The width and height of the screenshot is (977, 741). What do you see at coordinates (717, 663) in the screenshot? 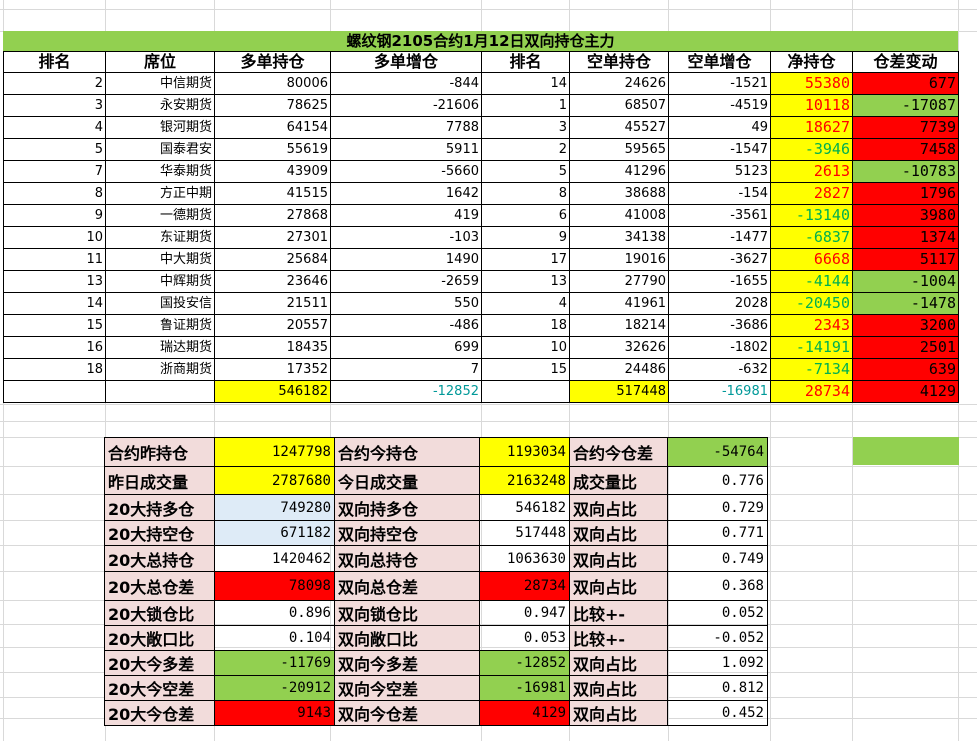
I see `summary-value: 1.092` at bounding box center [717, 663].